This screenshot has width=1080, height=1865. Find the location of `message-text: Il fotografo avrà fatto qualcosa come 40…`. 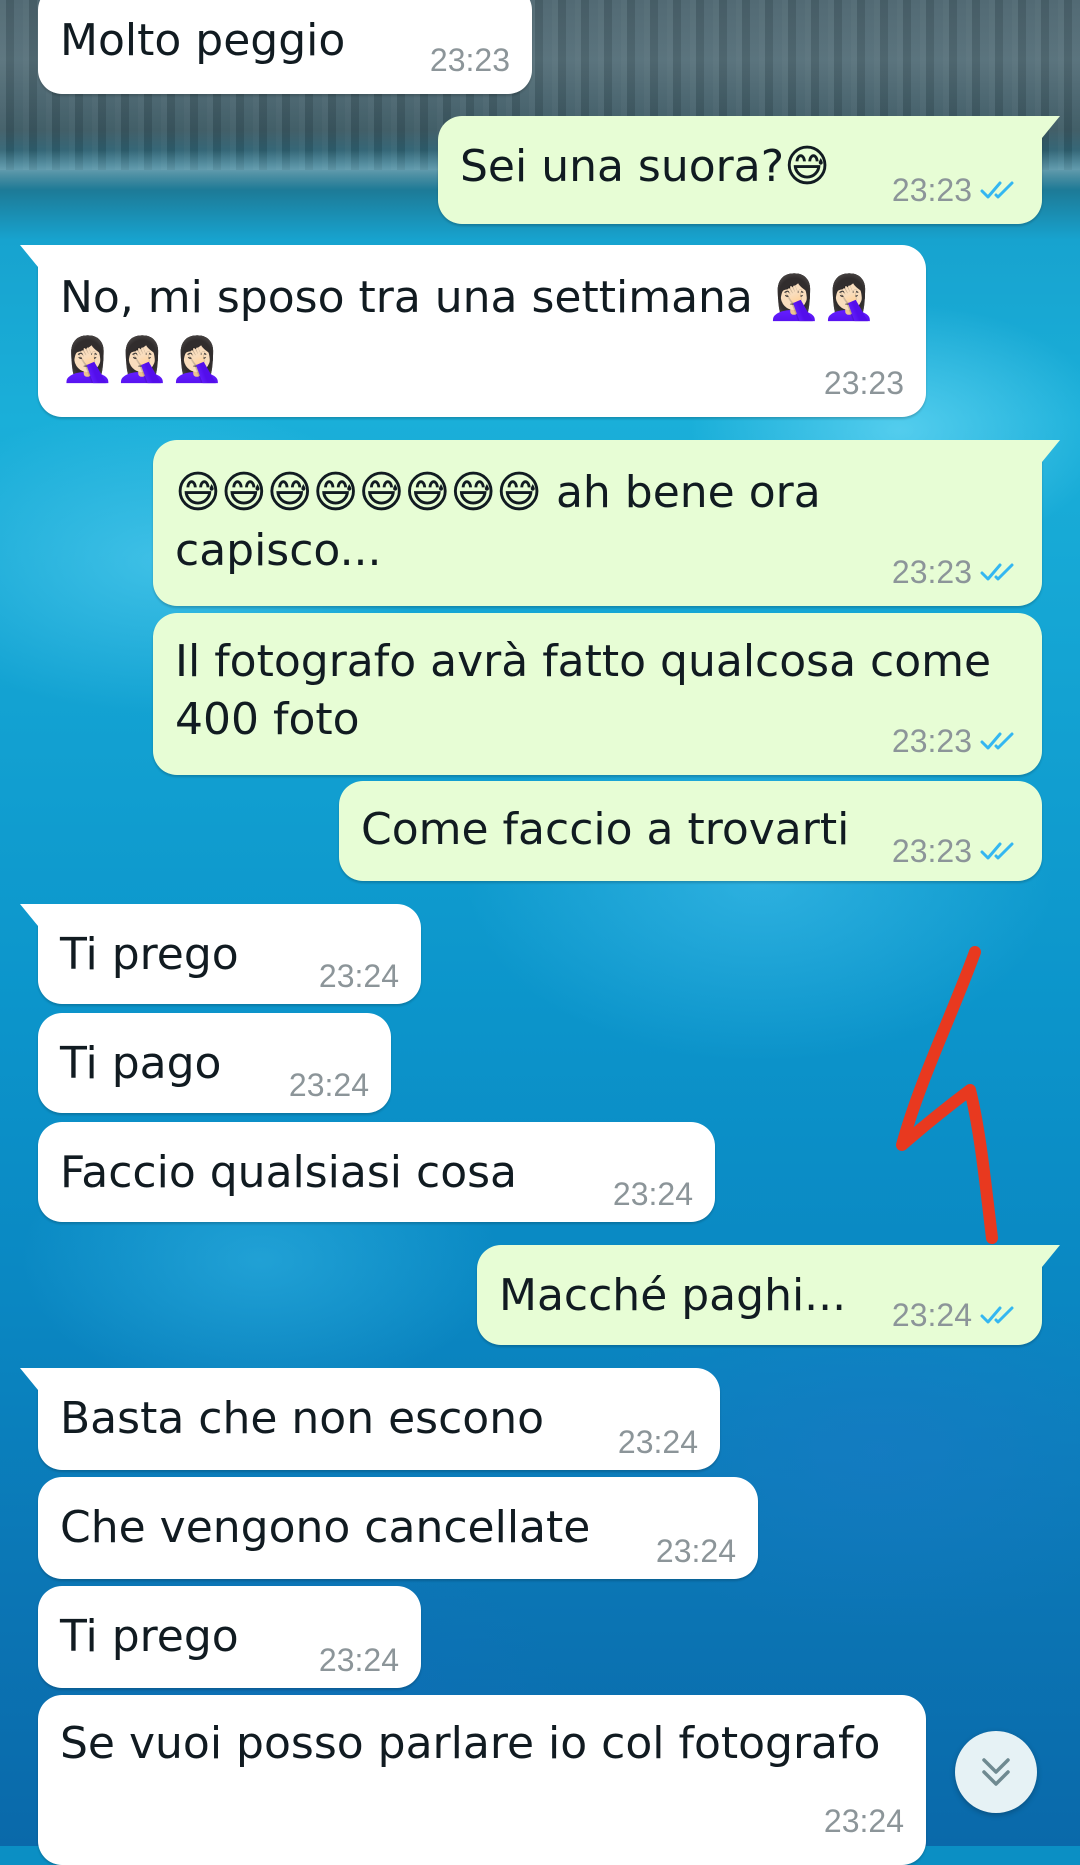

message-text: Il fotografo avrà fatto qualcosa come 40… is located at coordinates (583, 690).